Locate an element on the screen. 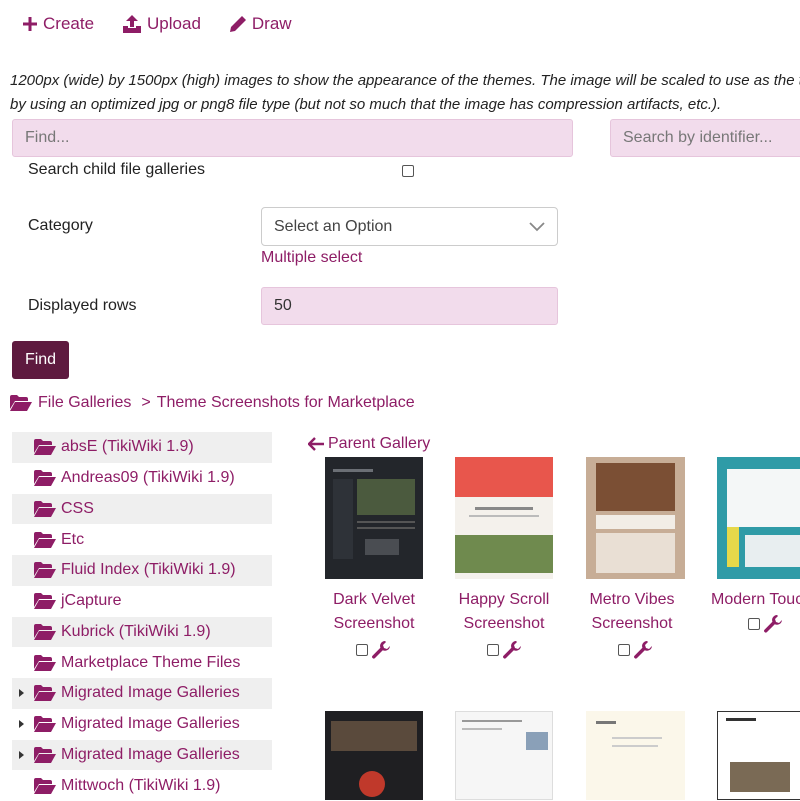 The width and height of the screenshot is (800, 801). file-name-line: Modern Touc is located at coordinates (755, 599).